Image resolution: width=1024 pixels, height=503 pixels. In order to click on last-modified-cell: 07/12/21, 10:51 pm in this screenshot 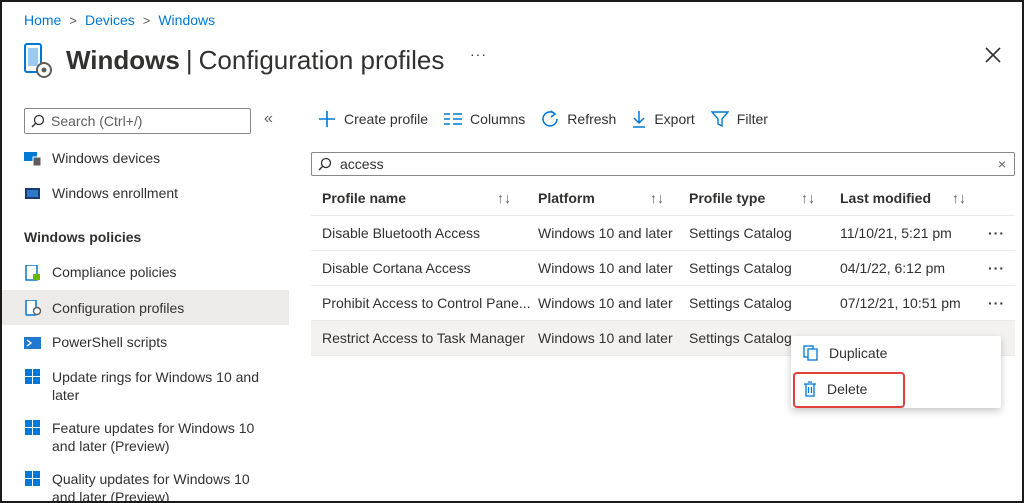, I will do `click(900, 303)`.